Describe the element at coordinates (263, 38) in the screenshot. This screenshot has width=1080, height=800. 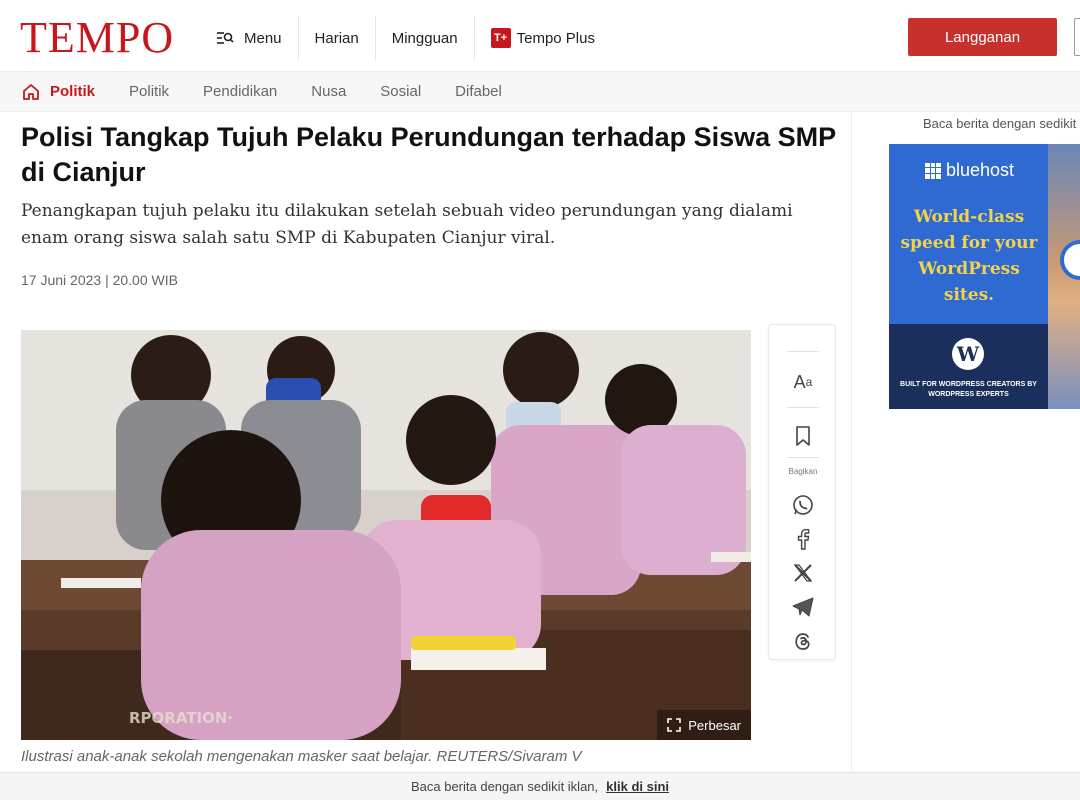
I see `nav-menu-label: Menu` at that location.